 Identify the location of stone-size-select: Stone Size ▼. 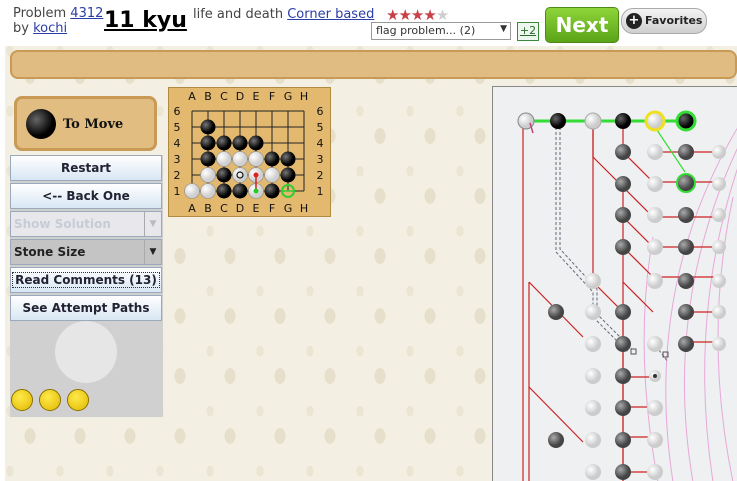
(86, 252).